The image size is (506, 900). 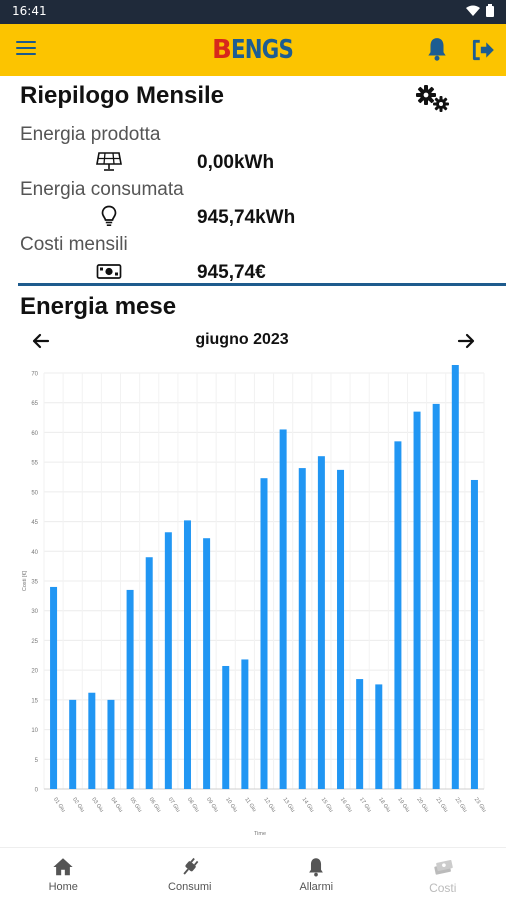 What do you see at coordinates (34, 701) in the screenshot?
I see `y-tick-label: 15` at bounding box center [34, 701].